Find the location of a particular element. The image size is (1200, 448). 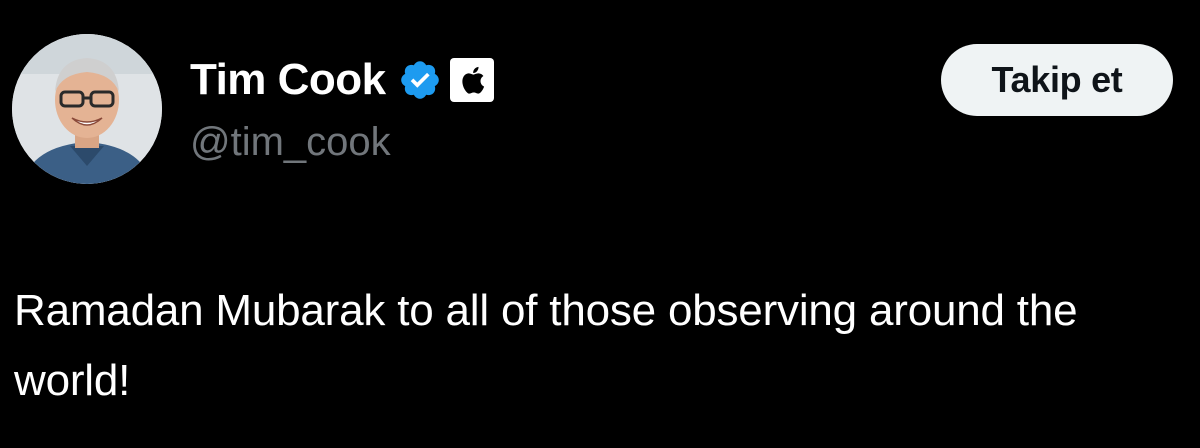

verified-badge-icon is located at coordinates (420, 80).